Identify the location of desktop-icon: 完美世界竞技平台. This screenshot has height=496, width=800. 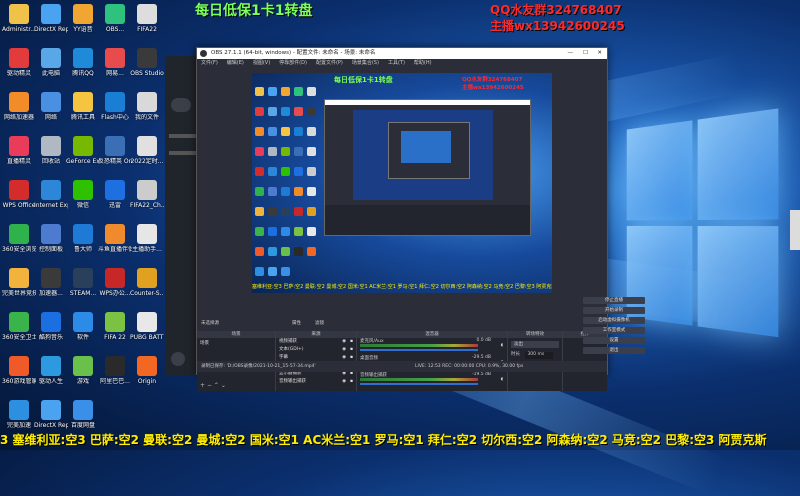
(19, 282).